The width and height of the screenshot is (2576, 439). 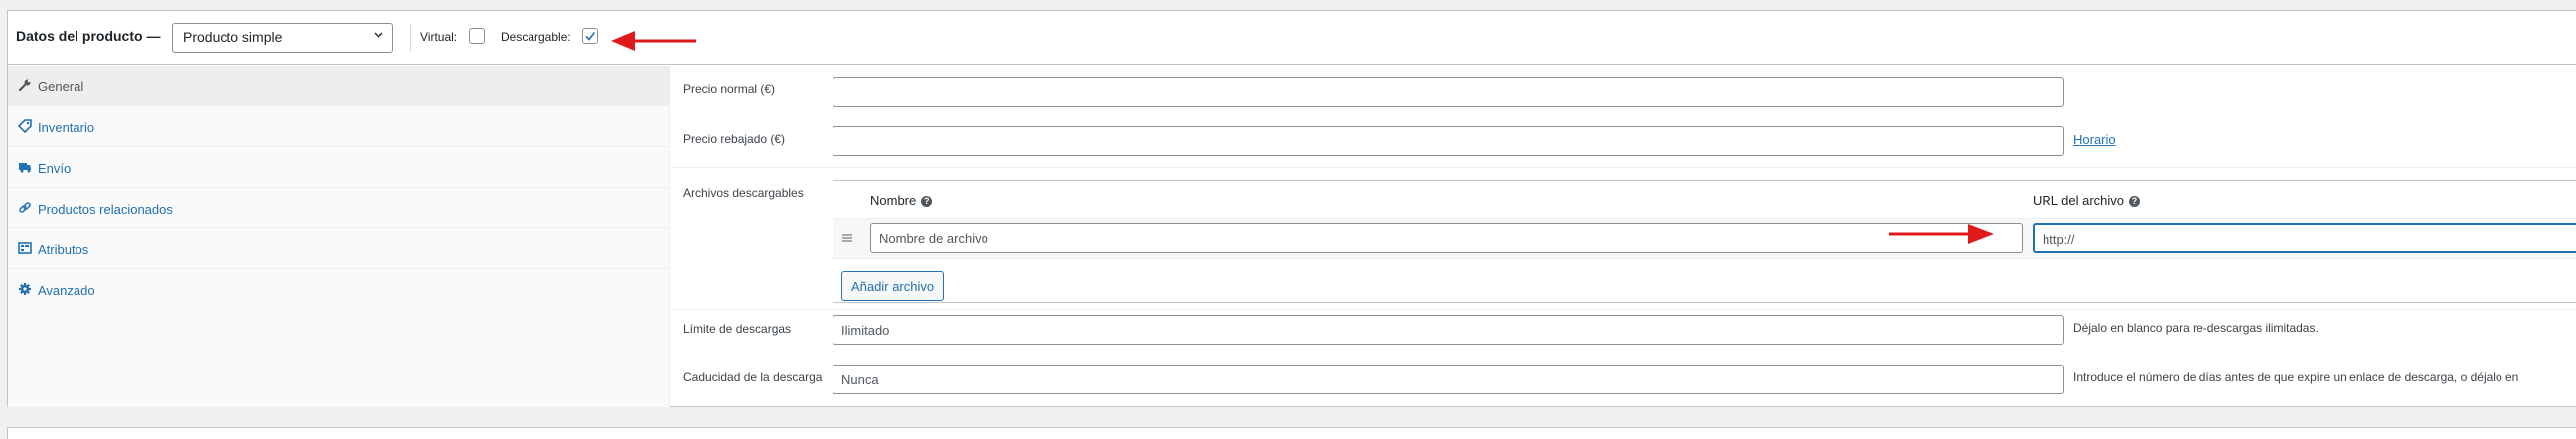 I want to click on product-type-value: Producto simple, so click(x=233, y=37).